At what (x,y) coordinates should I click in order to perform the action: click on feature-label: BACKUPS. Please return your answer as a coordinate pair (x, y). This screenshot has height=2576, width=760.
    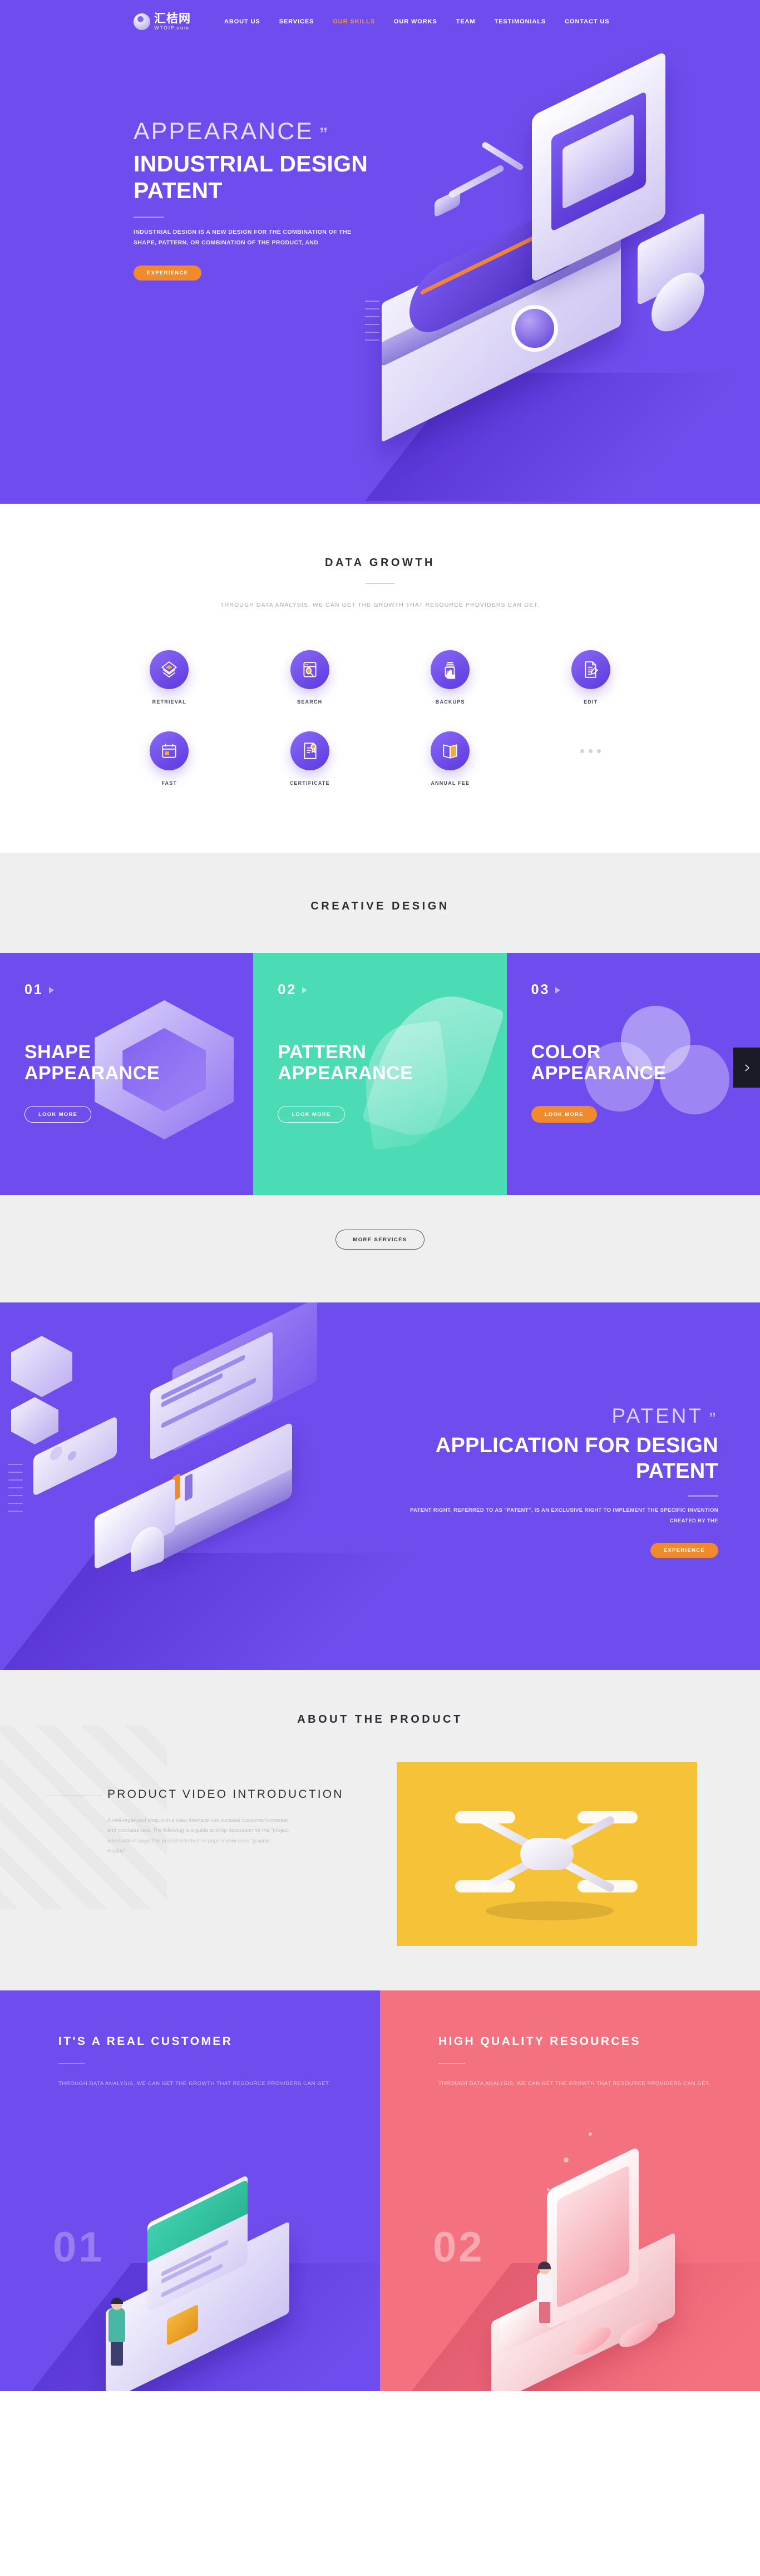
    Looking at the image, I should click on (450, 702).